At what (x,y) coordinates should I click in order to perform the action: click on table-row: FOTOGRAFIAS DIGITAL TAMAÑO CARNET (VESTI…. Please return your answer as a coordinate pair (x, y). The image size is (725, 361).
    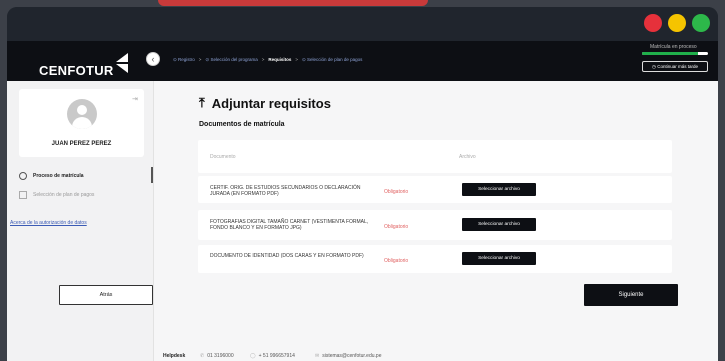
    Looking at the image, I should click on (435, 225).